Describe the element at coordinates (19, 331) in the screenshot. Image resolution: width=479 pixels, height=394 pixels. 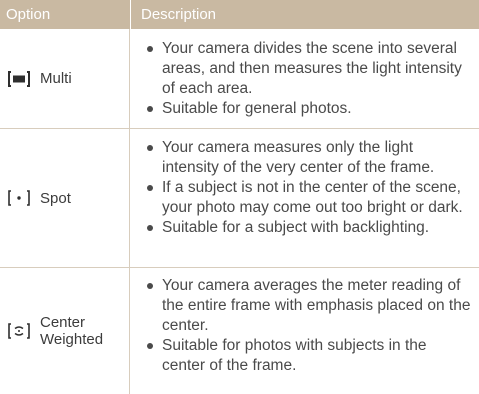
I see `center-weighted-metering-icon` at that location.